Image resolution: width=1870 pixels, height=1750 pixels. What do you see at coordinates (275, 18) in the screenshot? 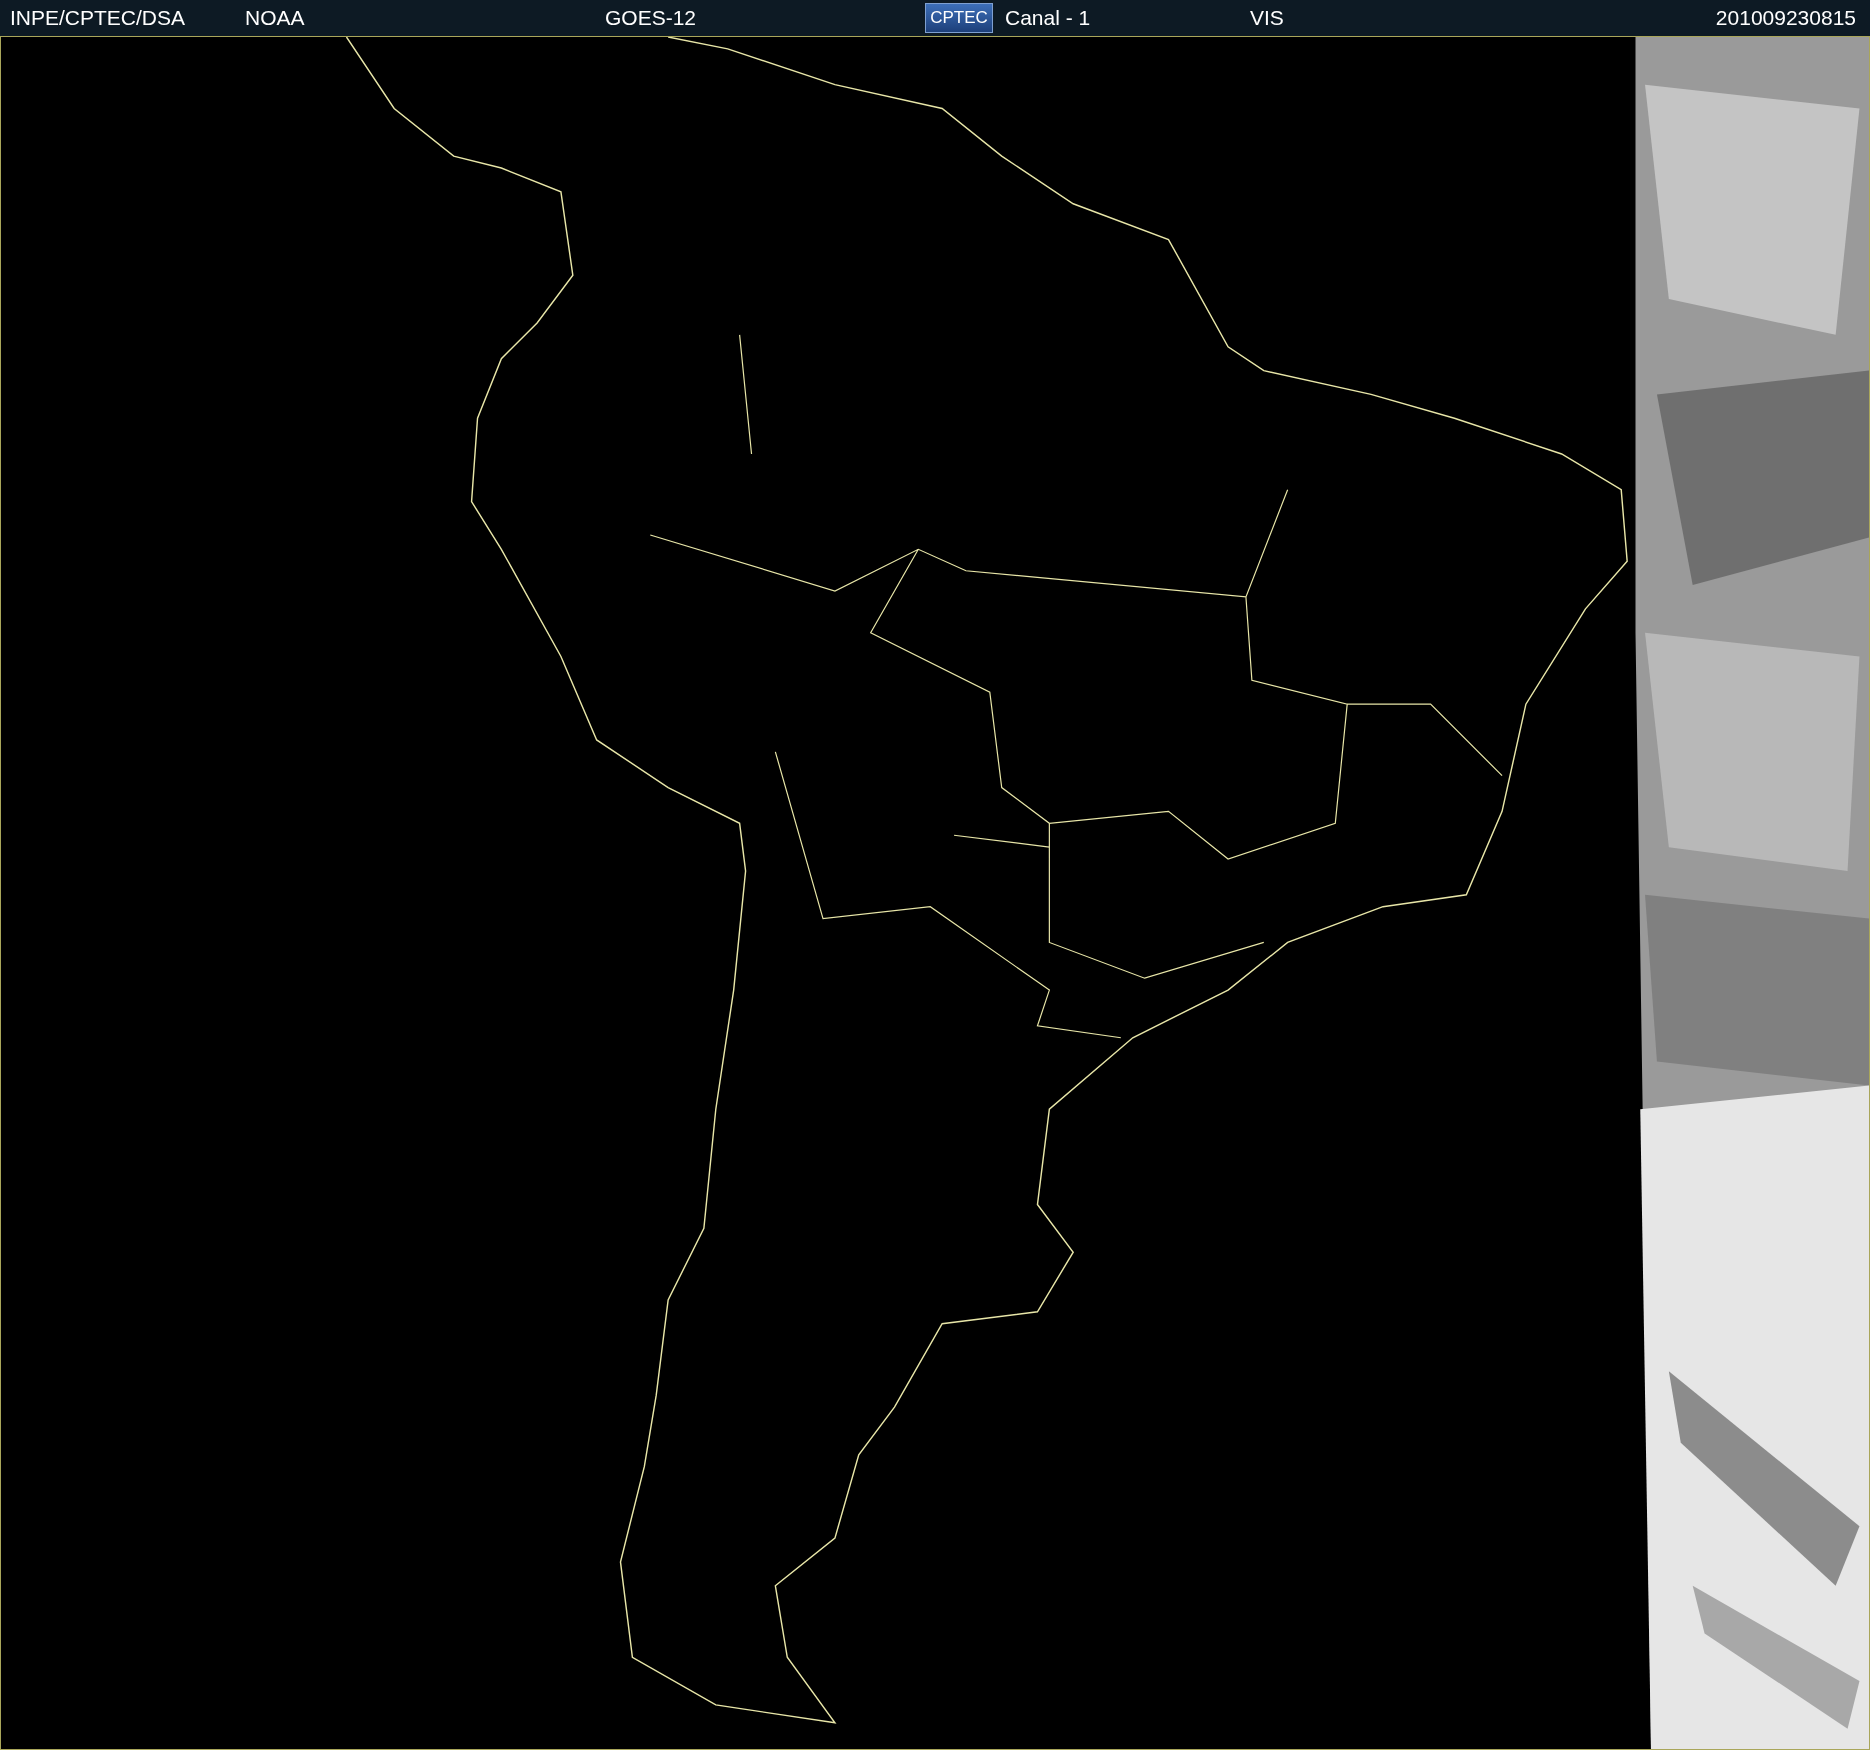
I see `agency-label: NOAA` at bounding box center [275, 18].